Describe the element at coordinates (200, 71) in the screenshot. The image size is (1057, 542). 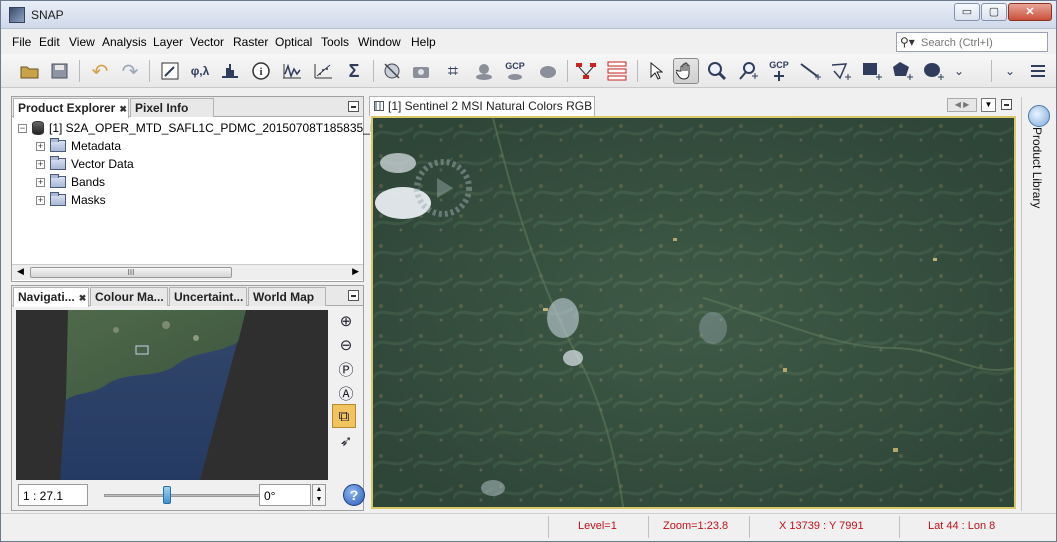
I see `geo-coding-icon: φ,λ` at that location.